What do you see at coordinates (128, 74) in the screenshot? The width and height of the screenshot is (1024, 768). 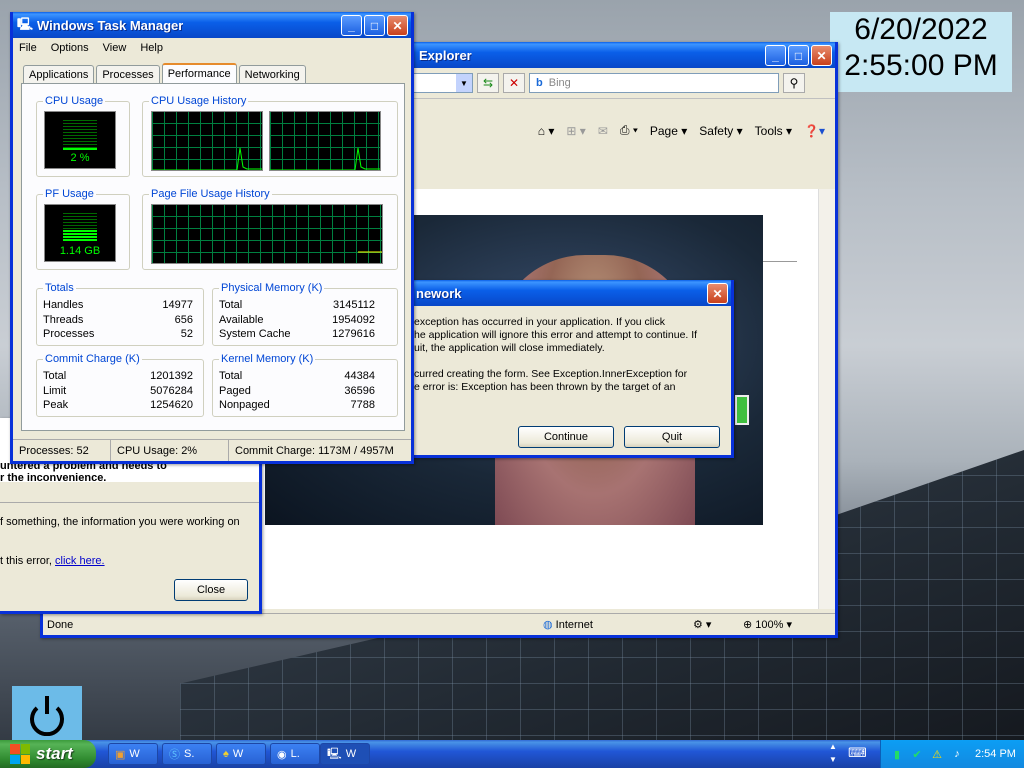 I see `tab-processes: Processes` at bounding box center [128, 74].